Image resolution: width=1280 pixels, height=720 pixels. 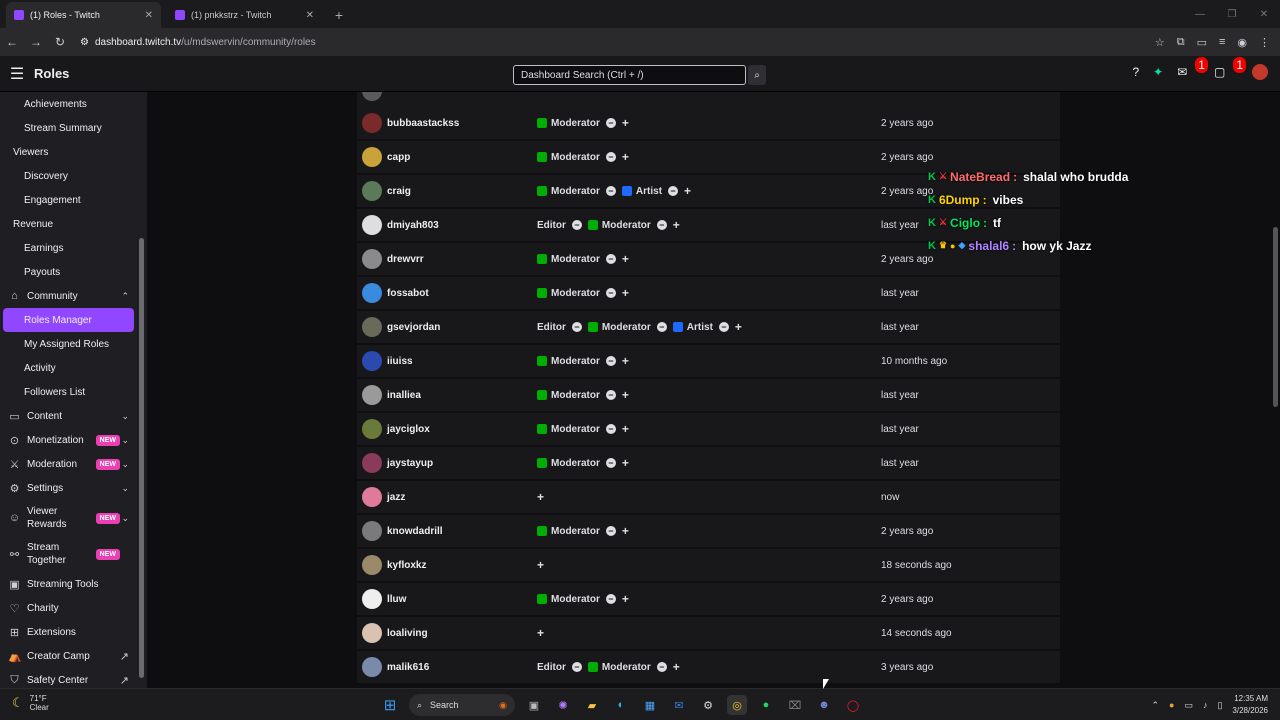 What do you see at coordinates (1232, 14) in the screenshot?
I see `maximize-icon: ❐` at bounding box center [1232, 14].